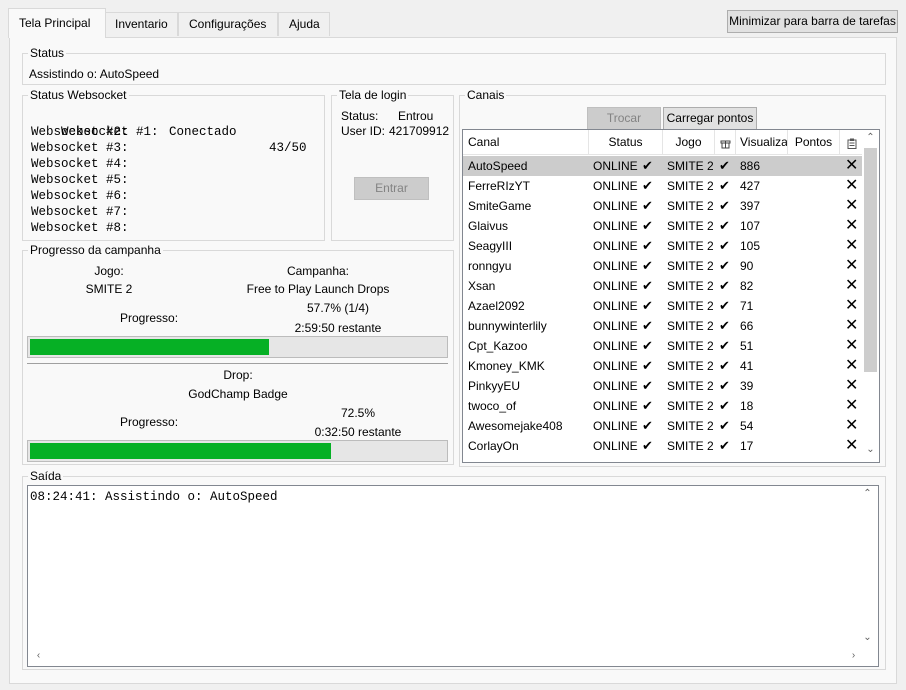  I want to click on status-group: Status Assistindo o: AutoSpeed, so click(454, 65).